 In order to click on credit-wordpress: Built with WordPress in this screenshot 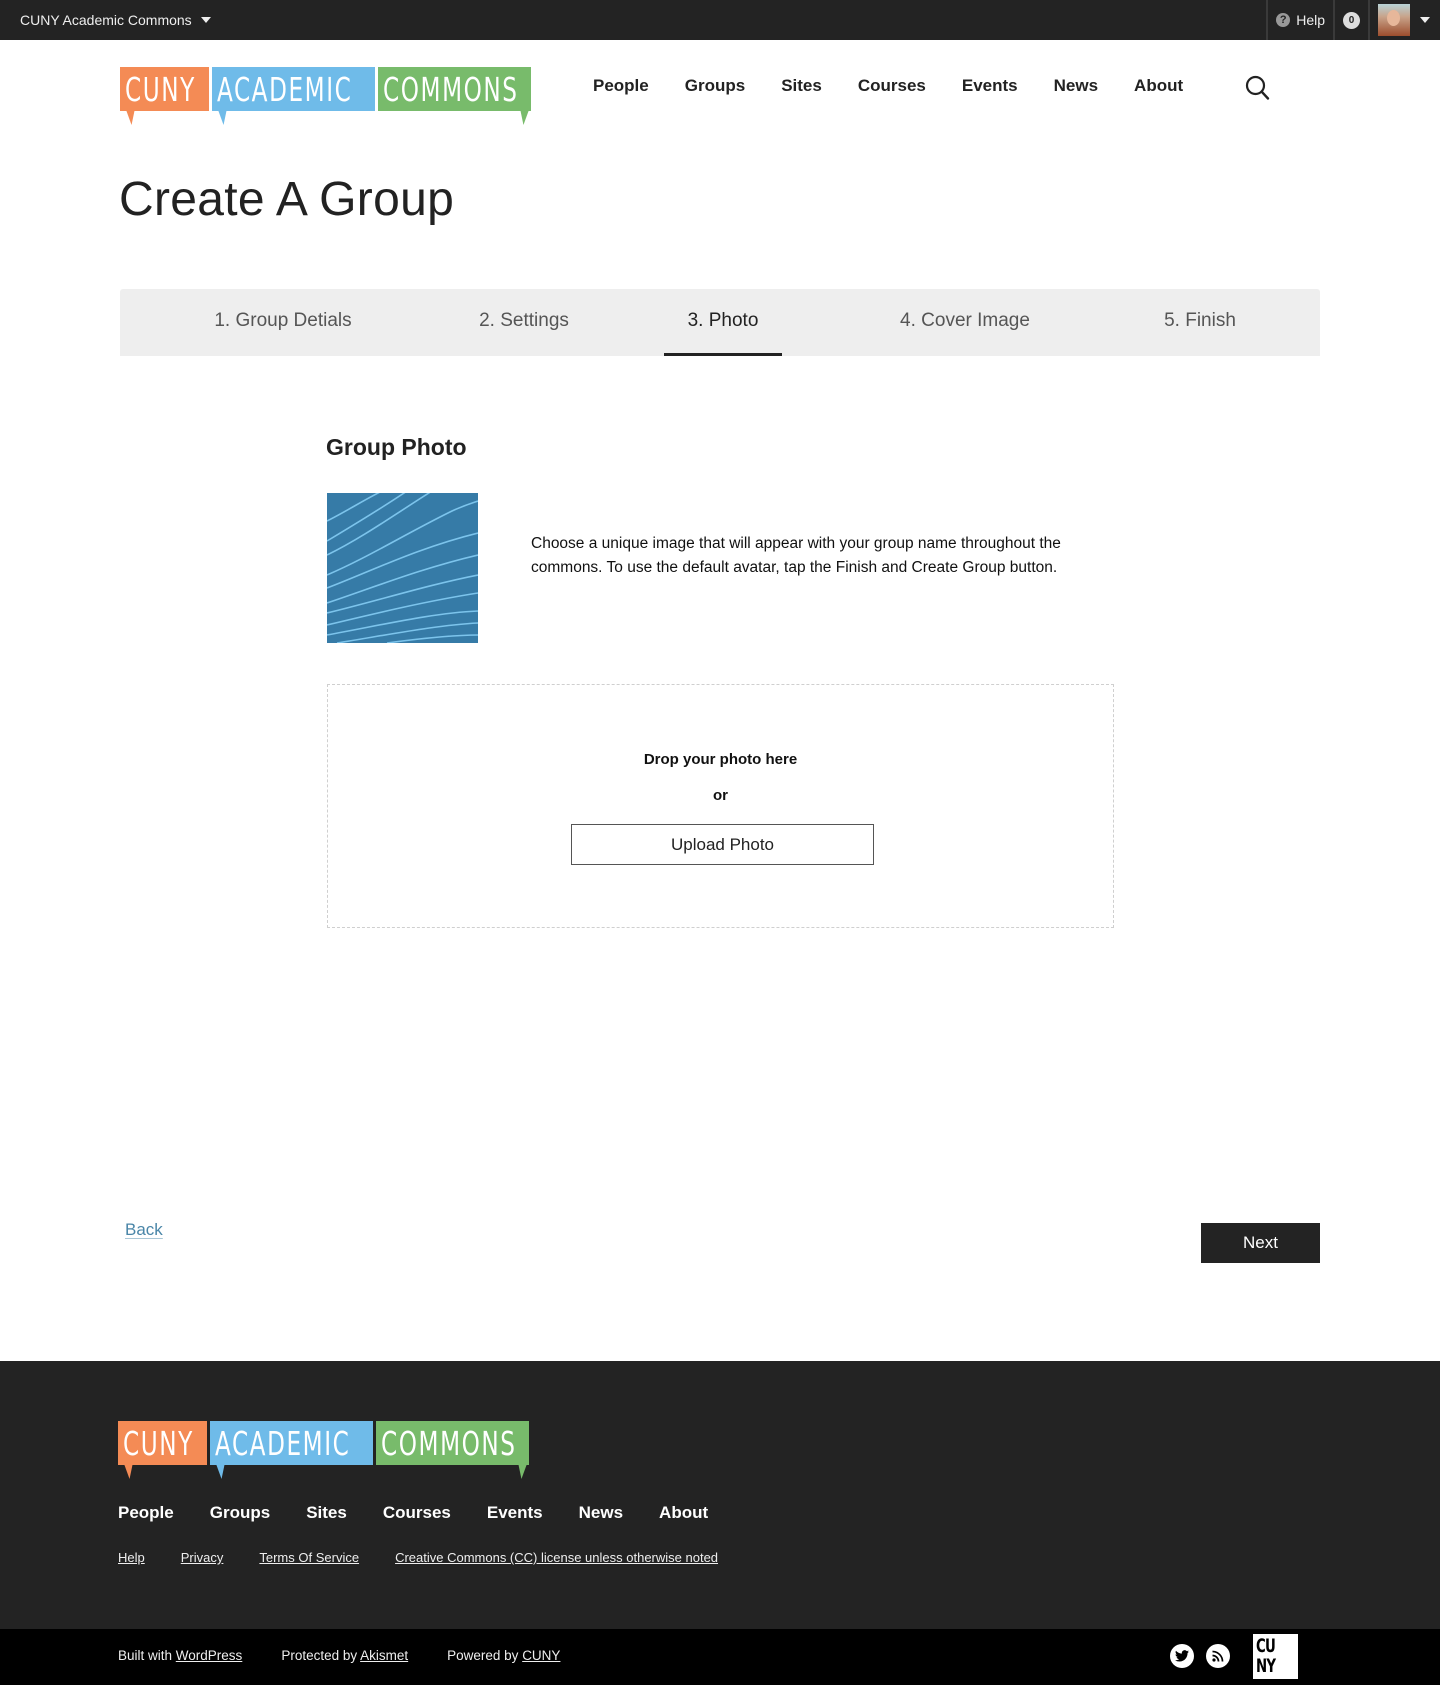, I will do `click(180, 1655)`.